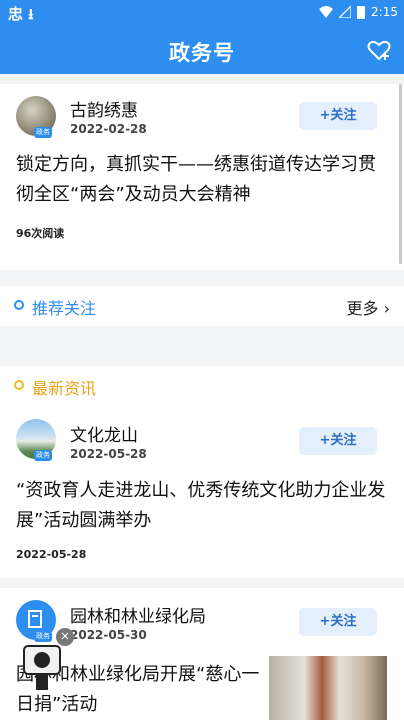 The height and width of the screenshot is (720, 404). Describe the element at coordinates (138, 614) in the screenshot. I see `account-name: 园林和林业绿化局` at that location.